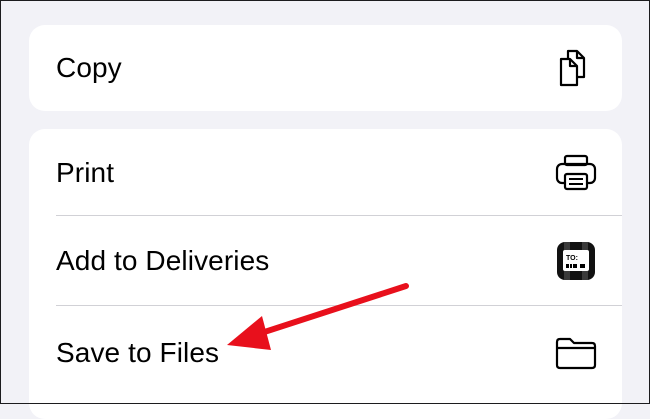  What do you see at coordinates (163, 260) in the screenshot?
I see `deliveries-label: Add to Deliveries` at bounding box center [163, 260].